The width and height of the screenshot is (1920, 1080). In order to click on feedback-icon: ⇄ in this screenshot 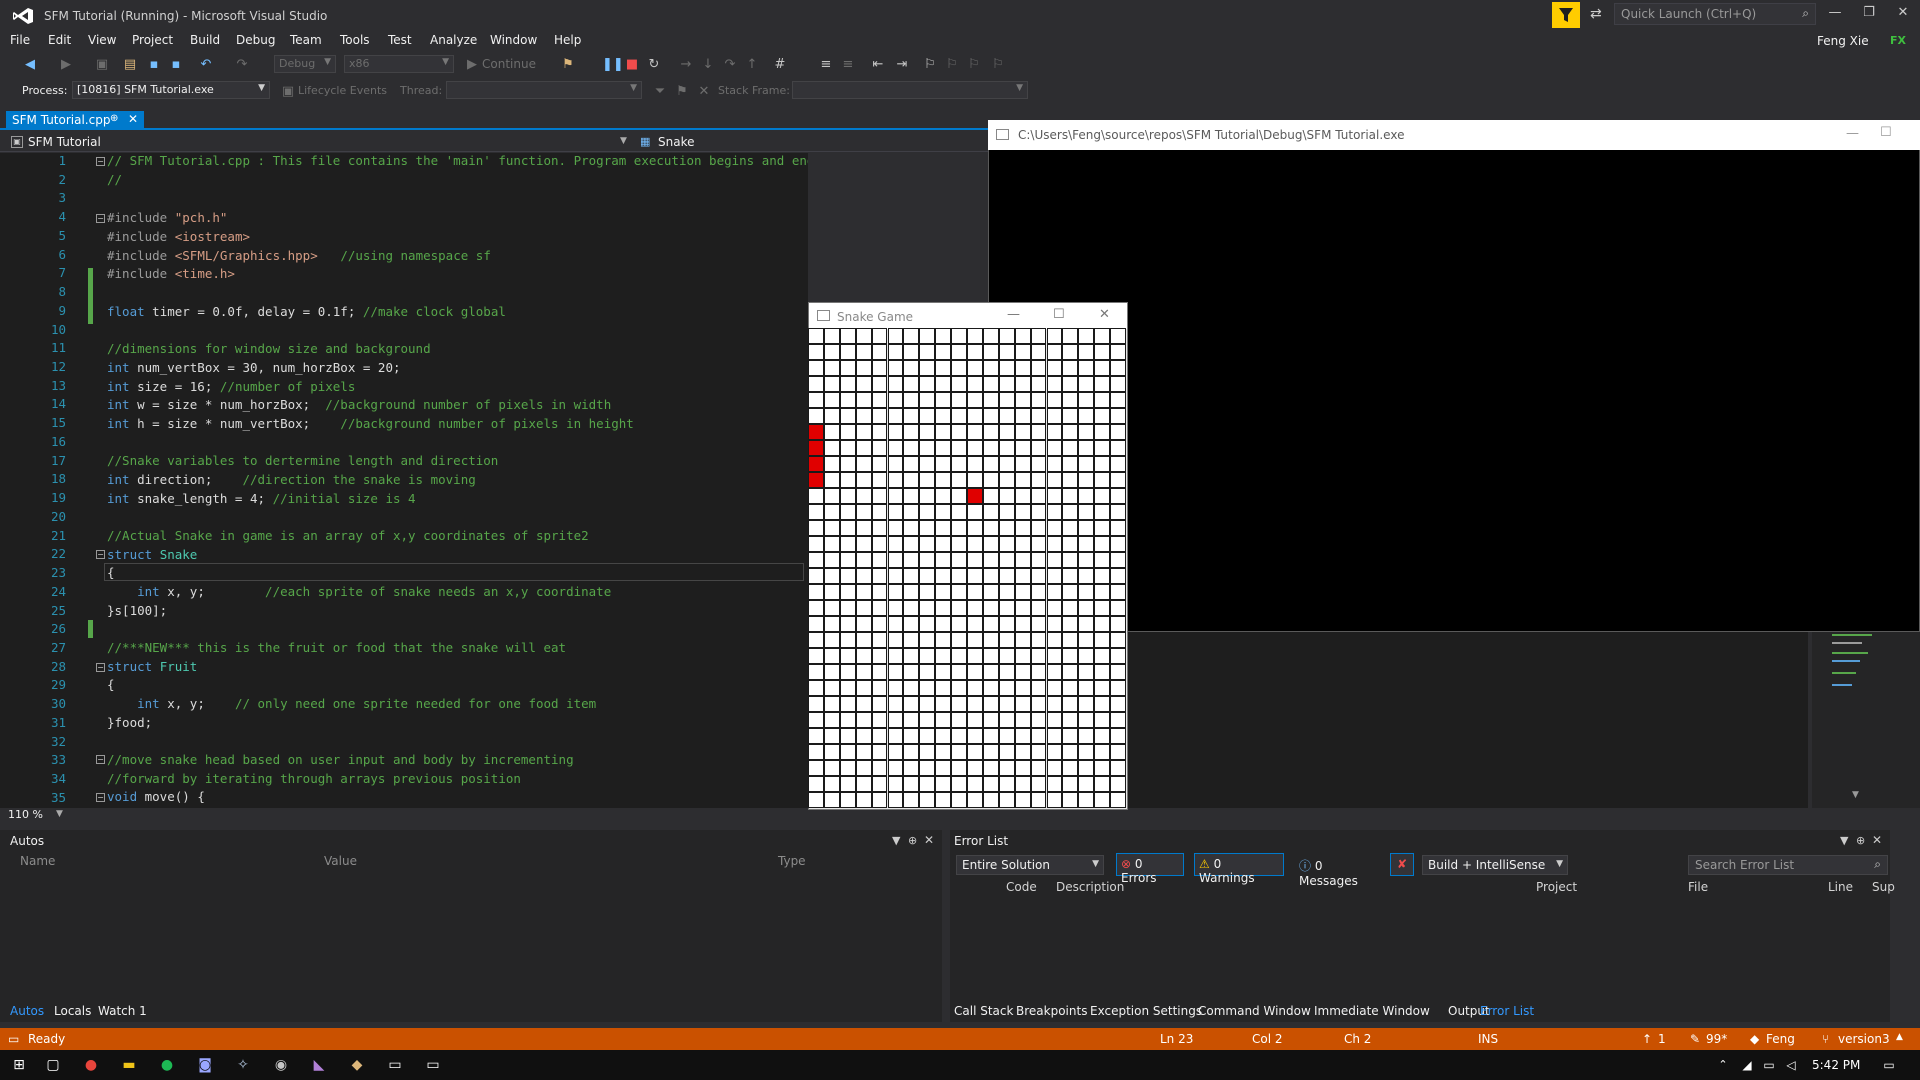, I will do `click(1596, 14)`.